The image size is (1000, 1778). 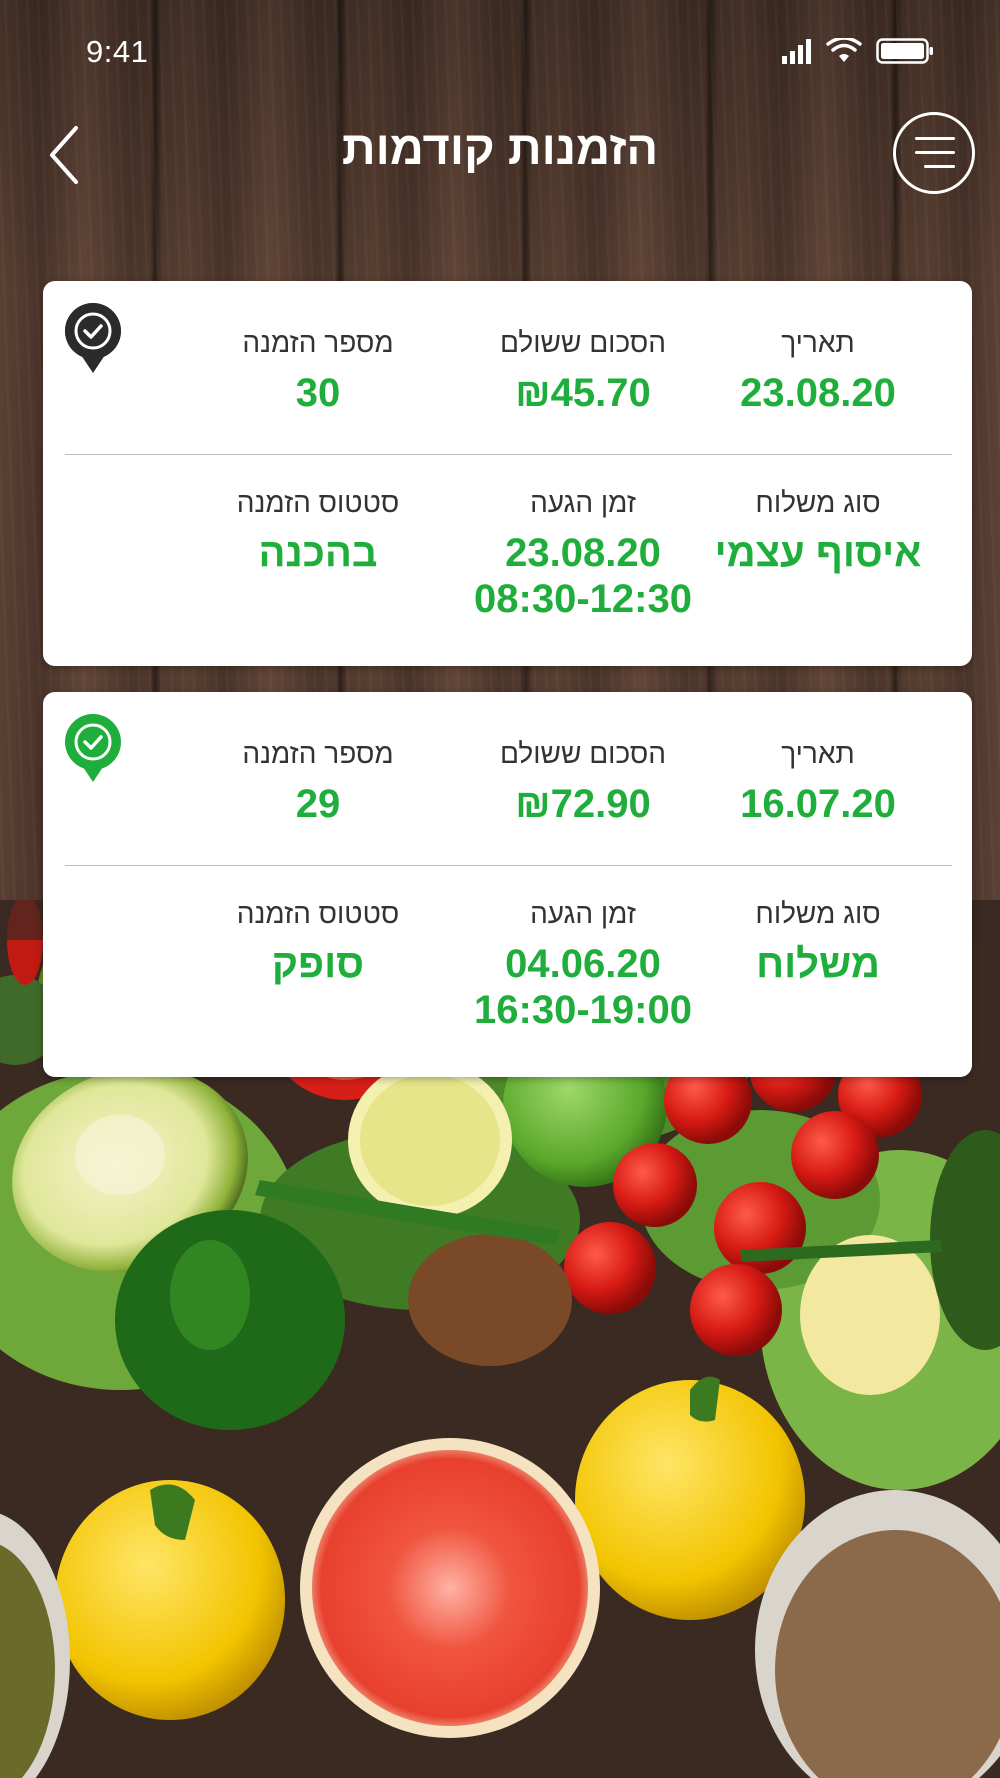 I want to click on signal-icon, so click(x=796, y=51).